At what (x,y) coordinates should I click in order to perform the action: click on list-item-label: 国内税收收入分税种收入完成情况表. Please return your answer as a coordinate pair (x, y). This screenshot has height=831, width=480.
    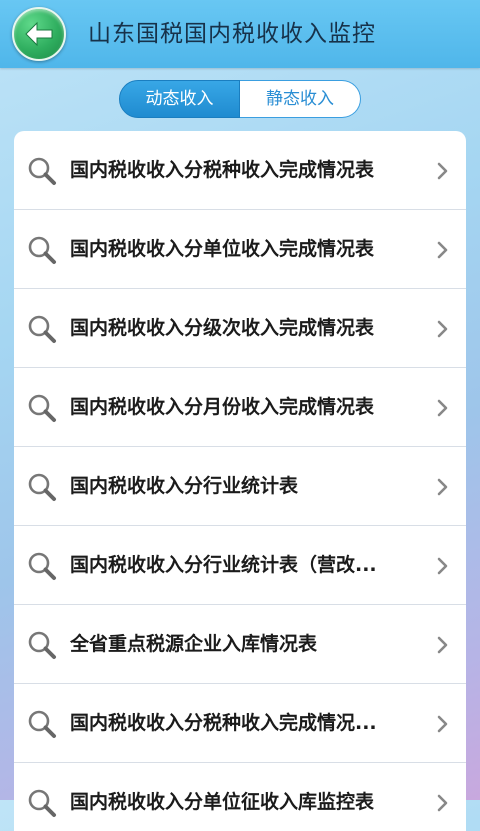
    Looking at the image, I should click on (222, 170).